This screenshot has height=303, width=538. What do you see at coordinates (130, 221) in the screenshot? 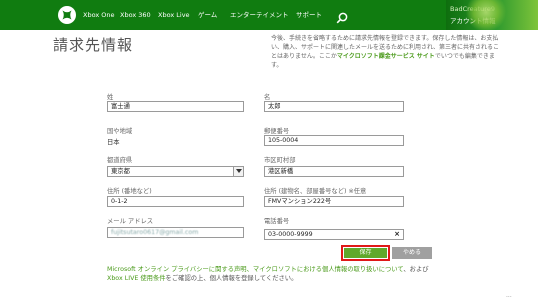
I see `email-label: メール アドレス` at bounding box center [130, 221].